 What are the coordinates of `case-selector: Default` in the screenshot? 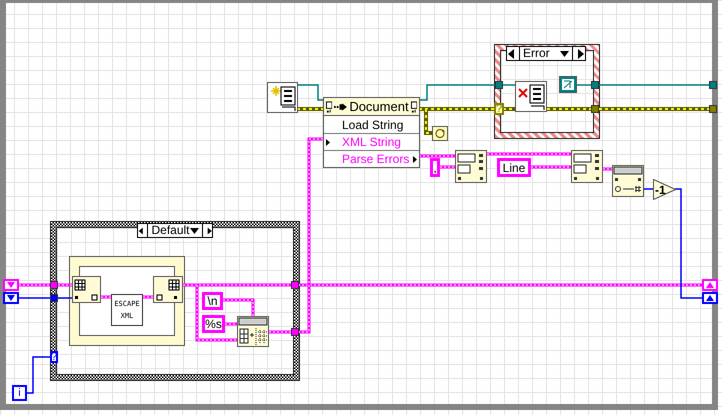 It's located at (175, 230).